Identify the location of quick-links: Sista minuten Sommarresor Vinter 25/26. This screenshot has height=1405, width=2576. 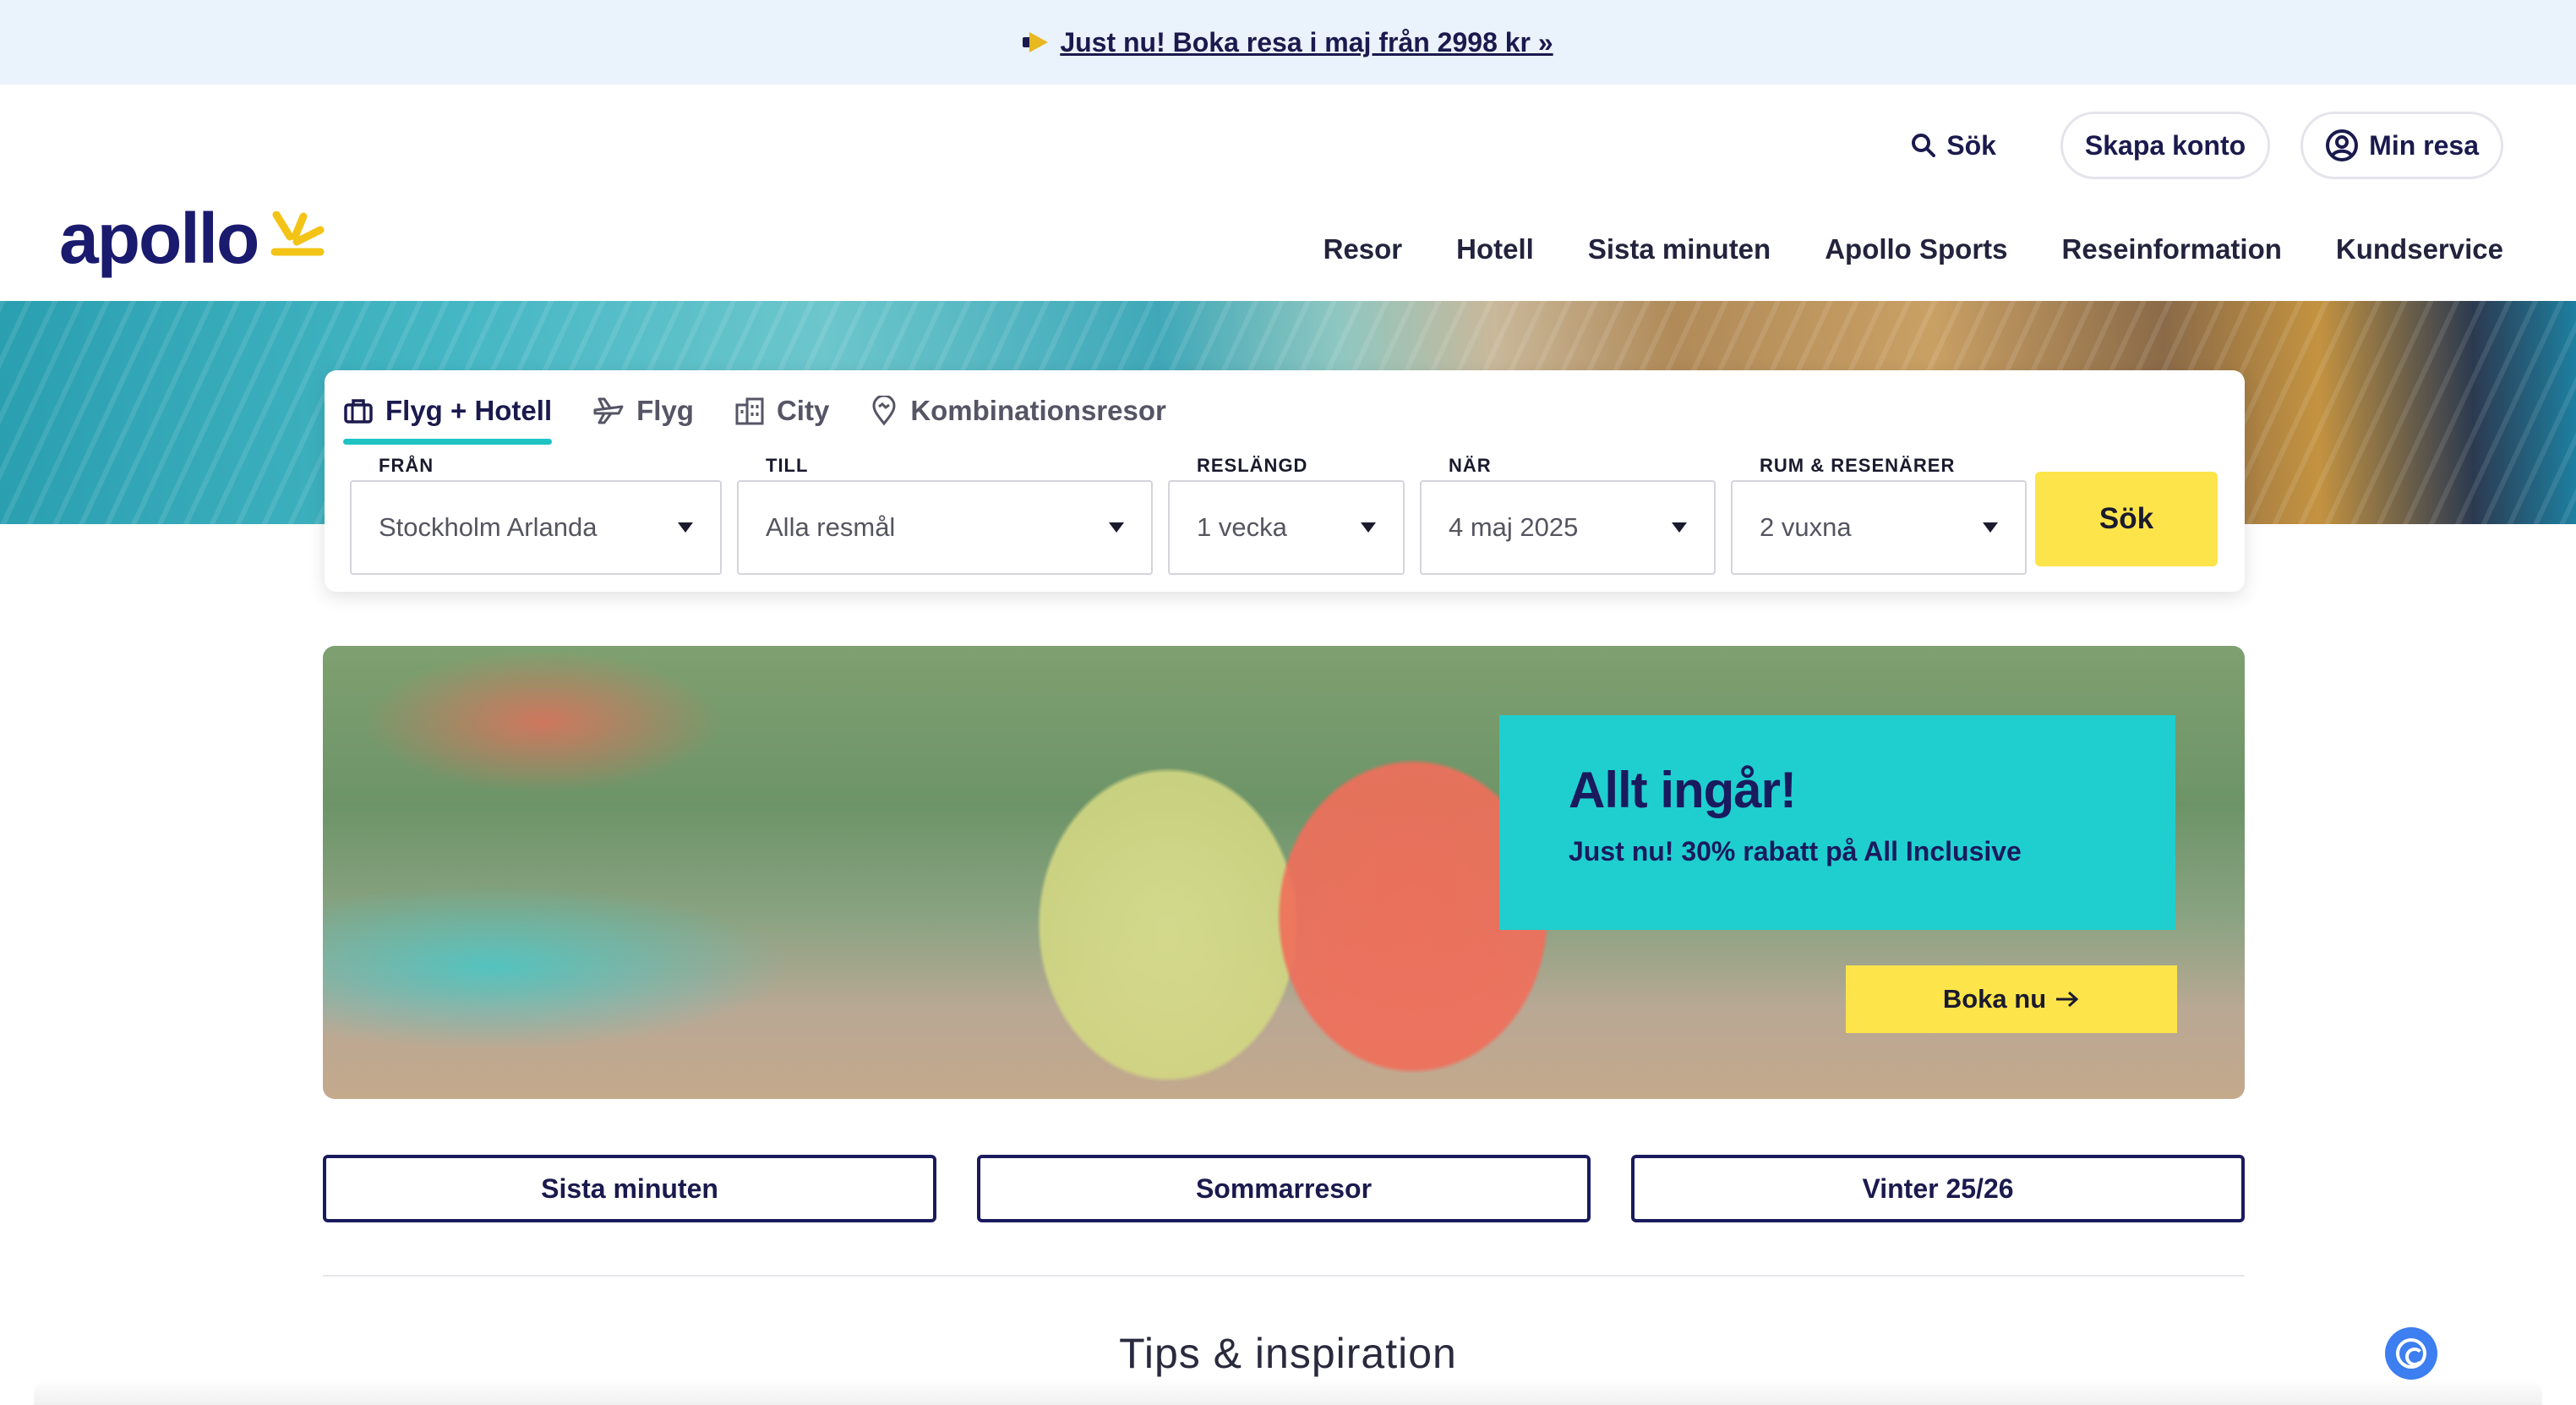
(1284, 1188).